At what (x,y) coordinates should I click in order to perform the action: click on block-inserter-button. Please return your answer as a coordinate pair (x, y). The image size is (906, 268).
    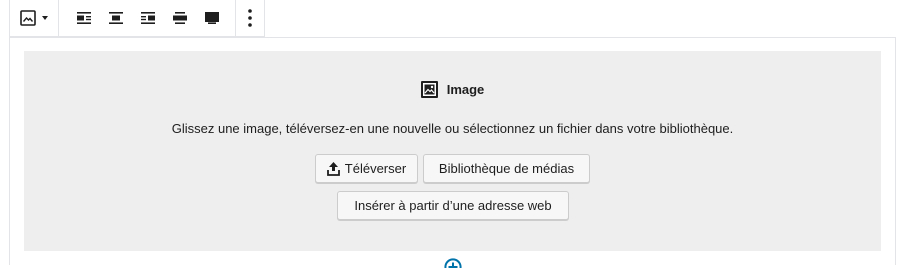
    Looking at the image, I should click on (453, 262).